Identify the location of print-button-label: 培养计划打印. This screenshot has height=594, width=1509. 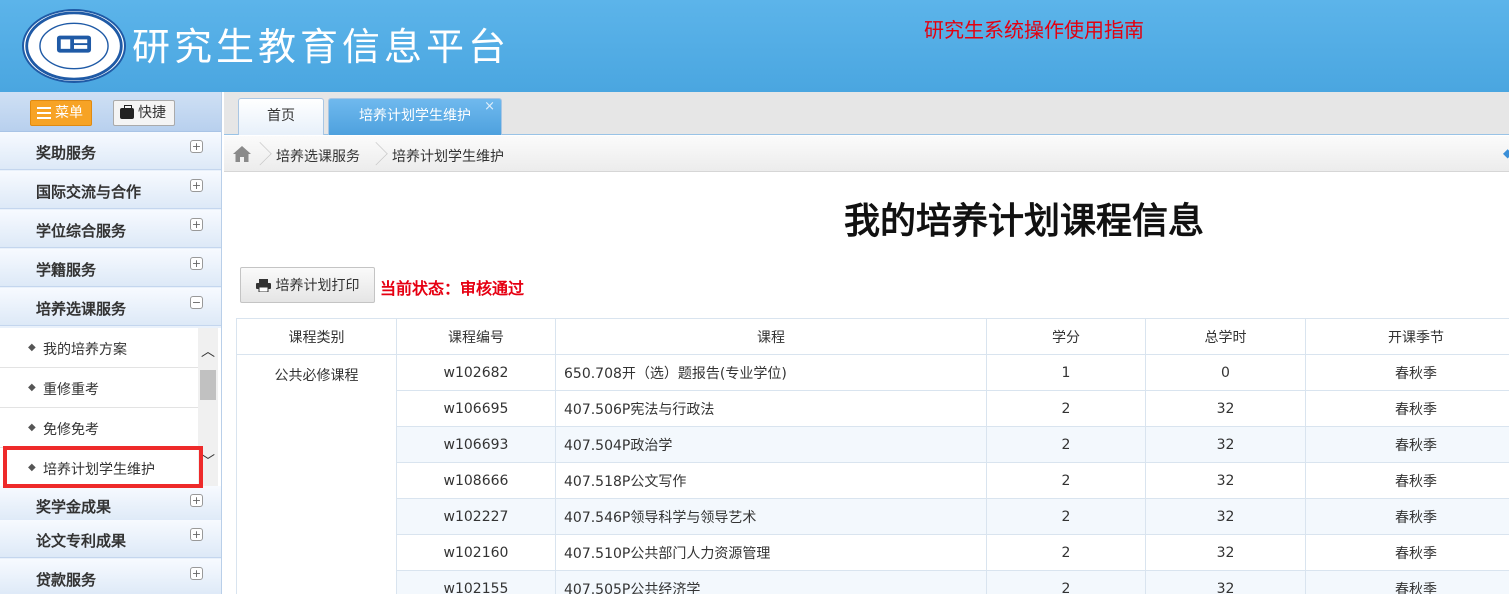
(317, 286).